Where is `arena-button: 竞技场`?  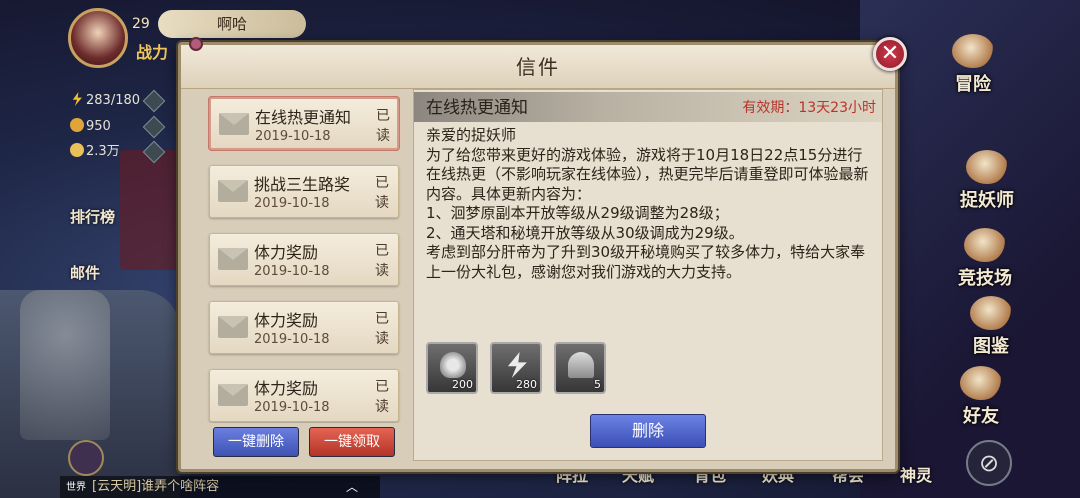 arena-button: 竞技场 is located at coordinates (985, 258).